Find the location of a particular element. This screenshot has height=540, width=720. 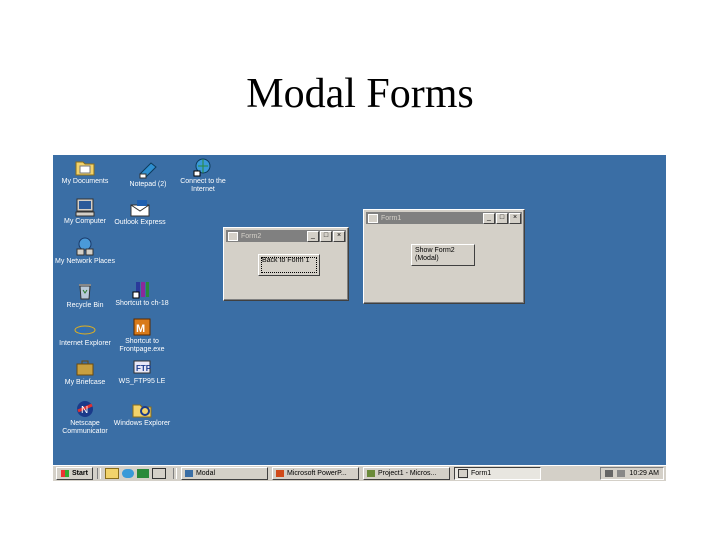

task-button-modal: Modal is located at coordinates (224, 473).